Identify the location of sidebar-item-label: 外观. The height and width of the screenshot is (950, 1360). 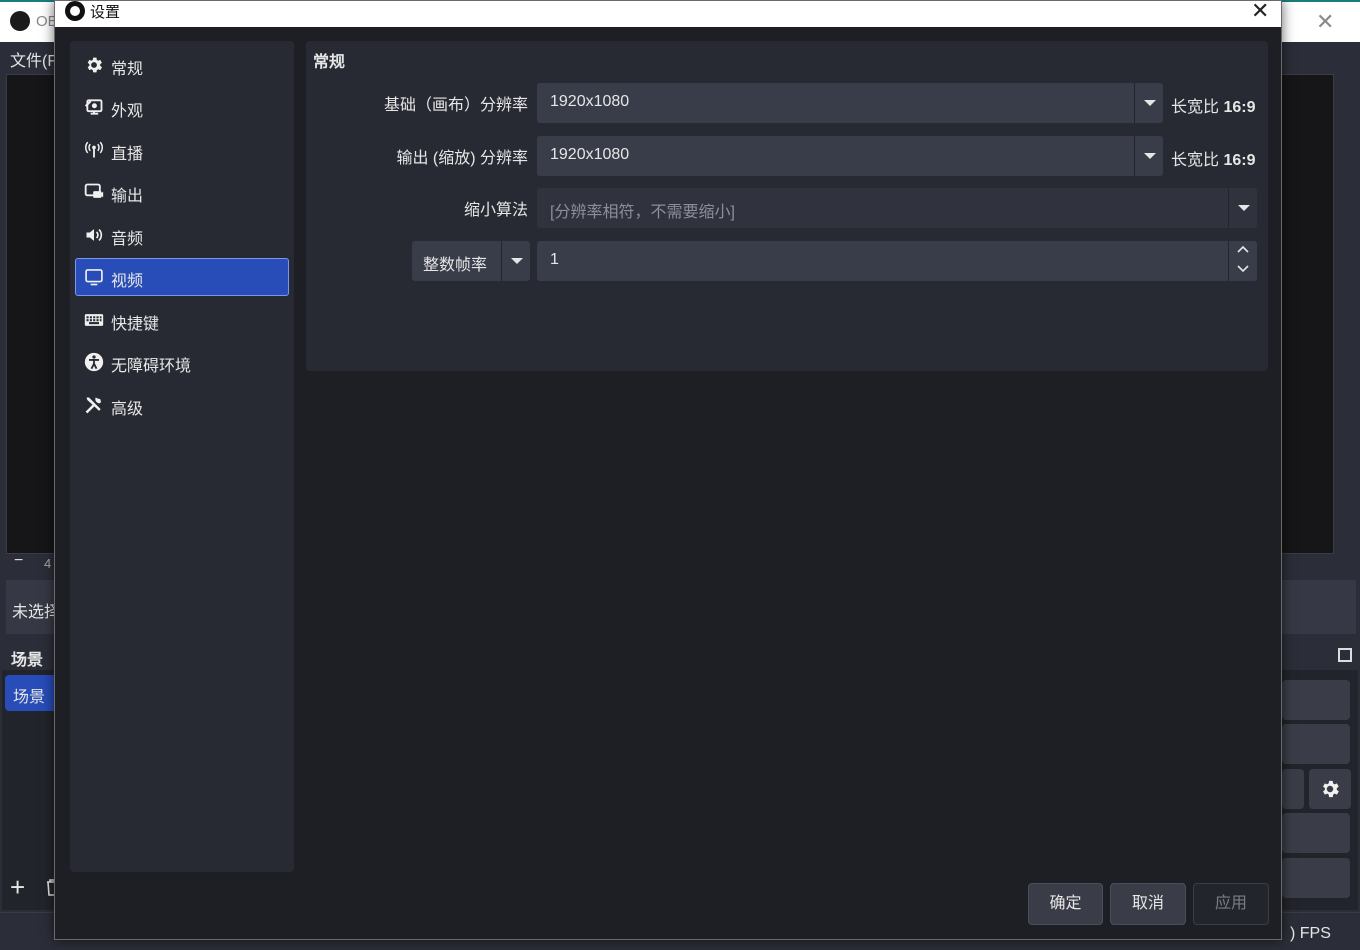
(127, 111).